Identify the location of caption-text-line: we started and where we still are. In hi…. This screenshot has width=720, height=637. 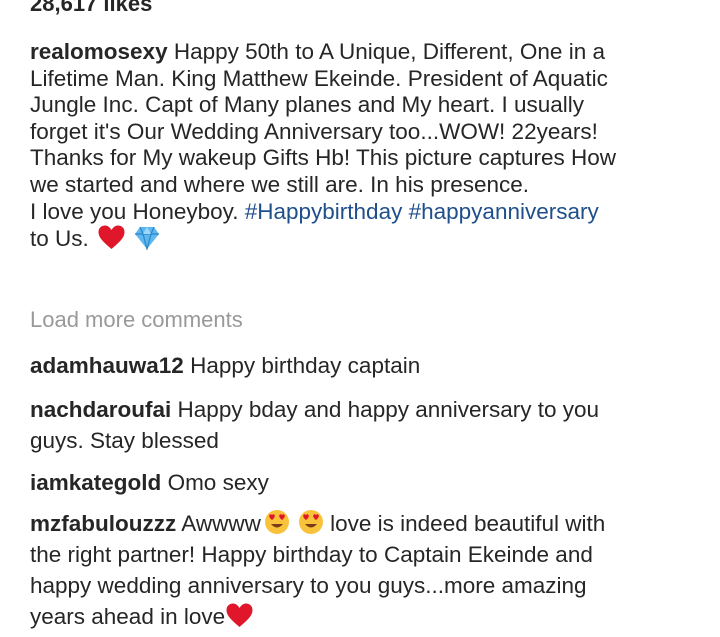
(279, 184).